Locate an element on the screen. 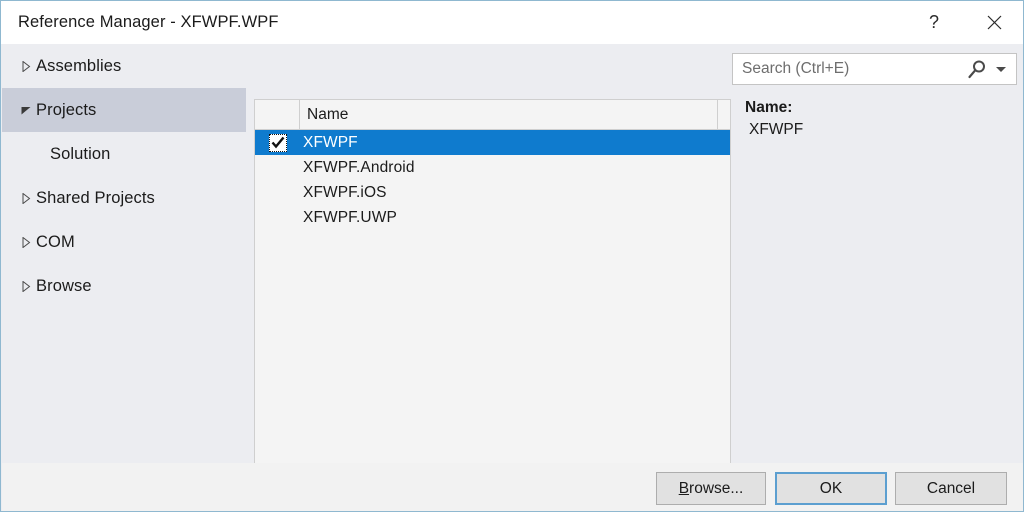  sidebar-item-label: Shared Projects is located at coordinates (95, 197).